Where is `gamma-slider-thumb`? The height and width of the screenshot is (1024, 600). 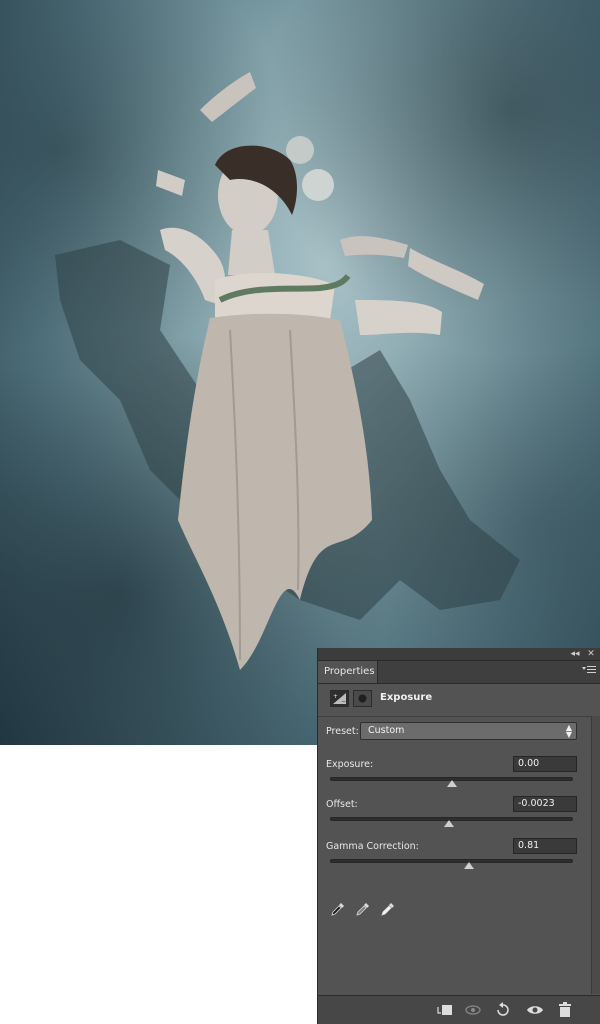 gamma-slider-thumb is located at coordinates (468, 865).